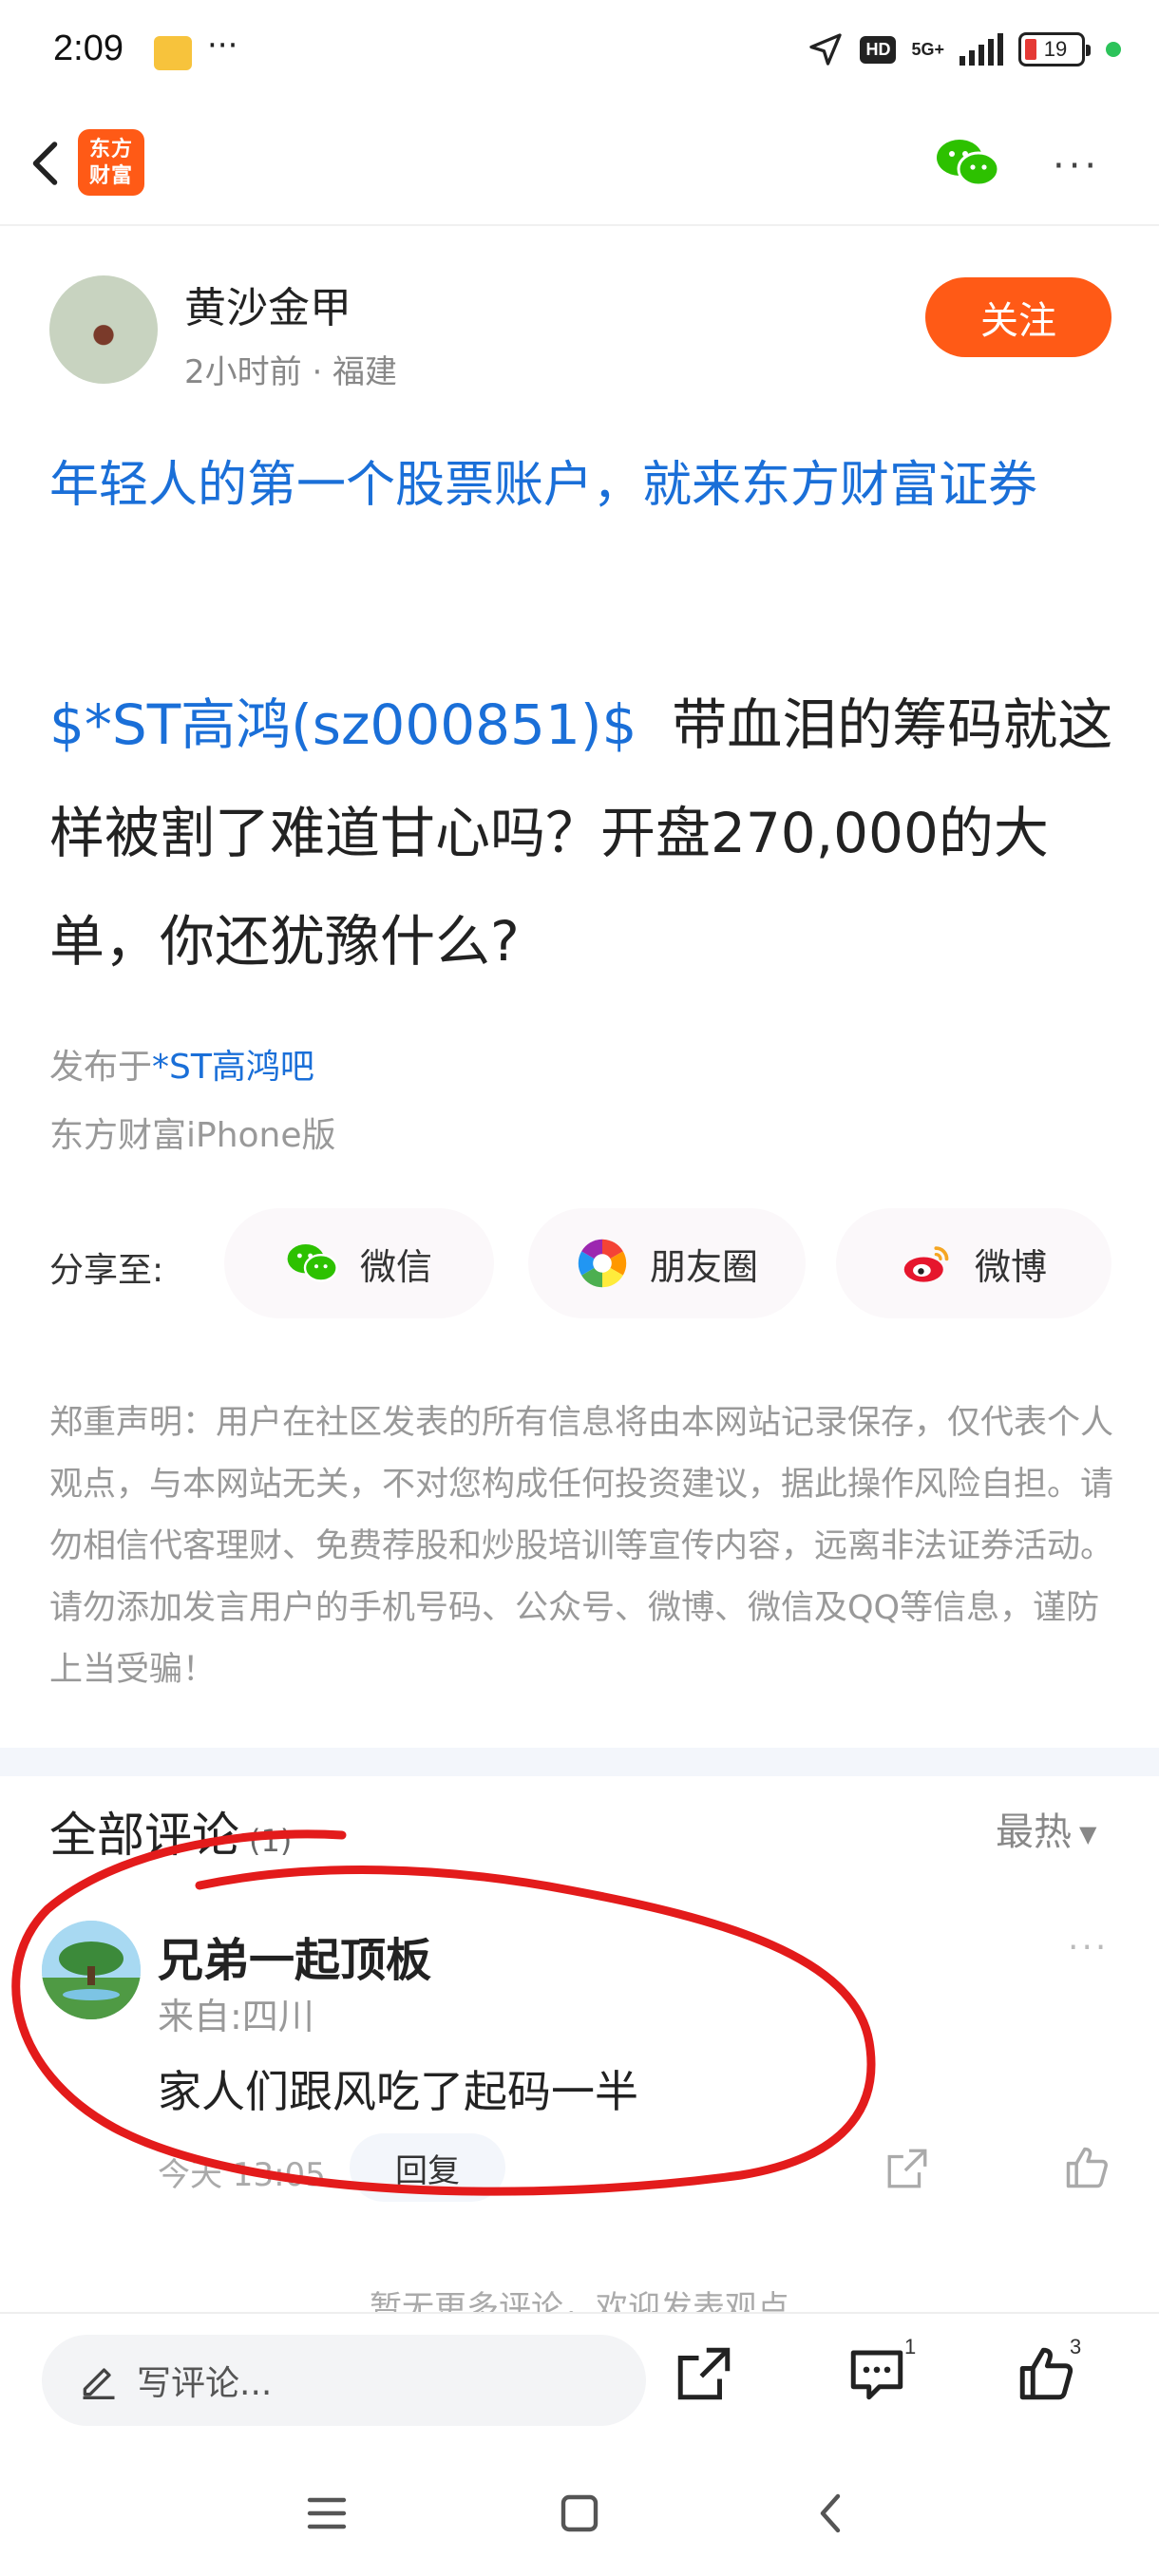  What do you see at coordinates (703, 1266) in the screenshot?
I see `share-moments-label: 朋友圈` at bounding box center [703, 1266].